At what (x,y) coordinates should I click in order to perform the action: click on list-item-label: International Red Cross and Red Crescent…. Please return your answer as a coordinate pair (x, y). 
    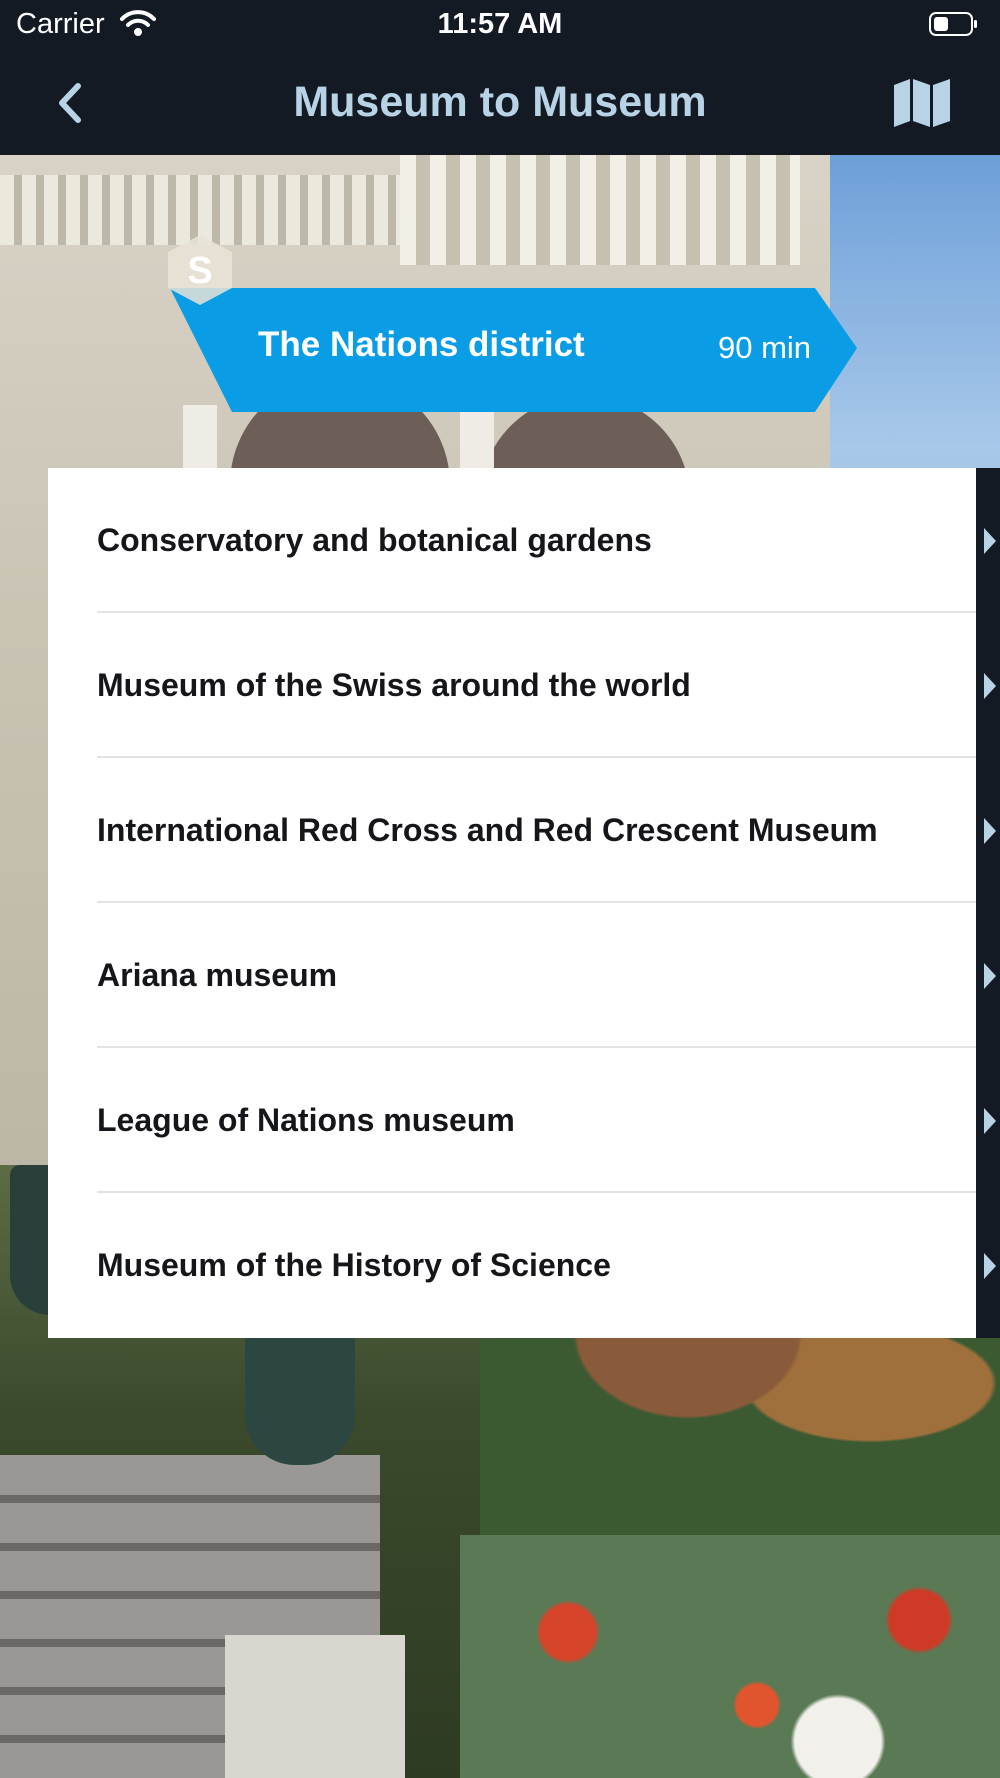
    Looking at the image, I should click on (487, 830).